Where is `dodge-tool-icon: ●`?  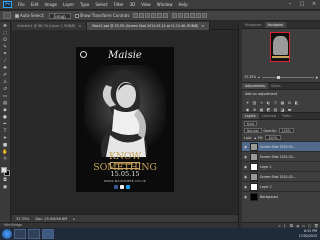 dodge-tool-icon: ● is located at coordinates (5, 118).